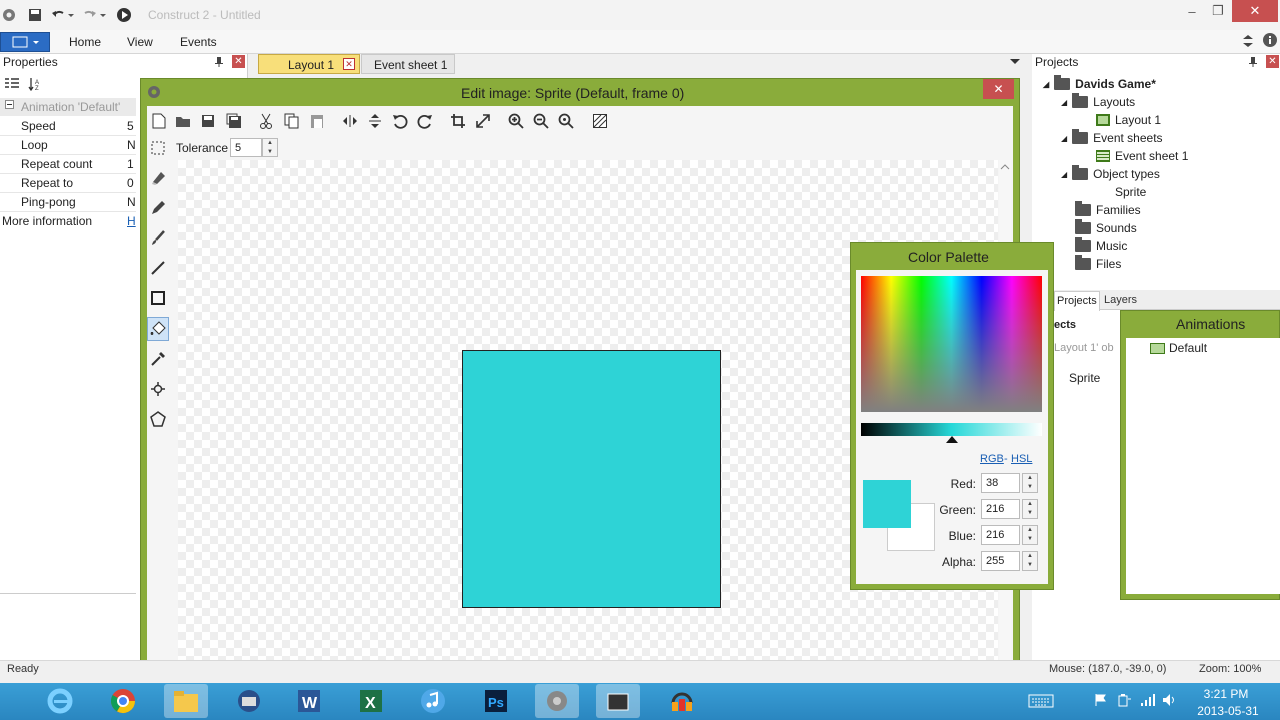 This screenshot has height=720, width=1280. Describe the element at coordinates (159, 121) in the screenshot. I see `new-image-icon` at that location.